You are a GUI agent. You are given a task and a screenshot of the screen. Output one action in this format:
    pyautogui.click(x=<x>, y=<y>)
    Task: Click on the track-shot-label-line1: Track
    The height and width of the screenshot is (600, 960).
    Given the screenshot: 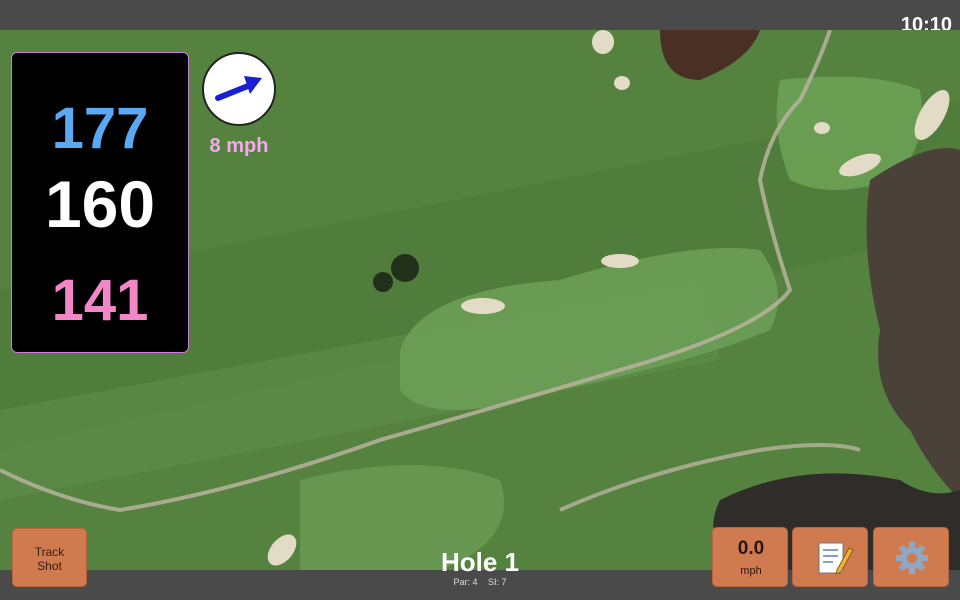 What is the action you would take?
    pyautogui.click(x=49, y=552)
    